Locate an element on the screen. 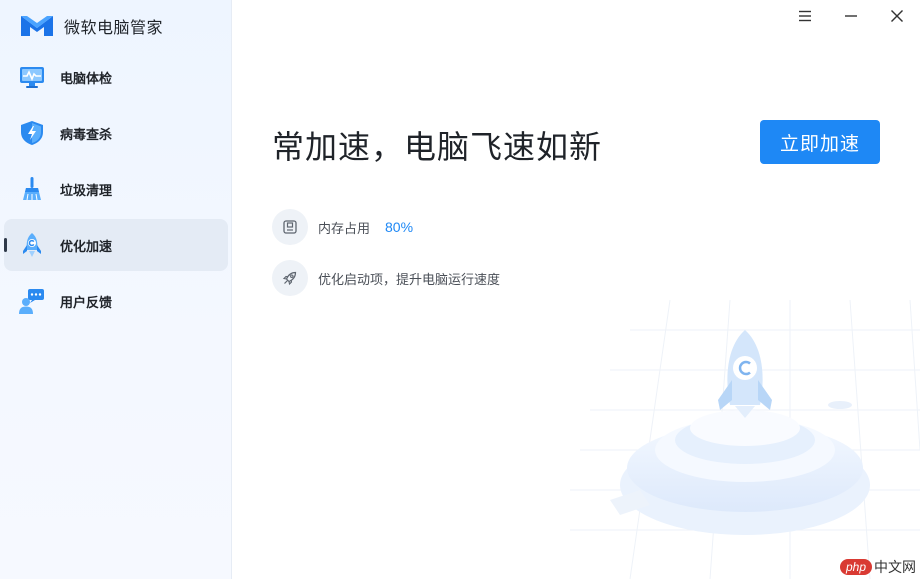 The width and height of the screenshot is (920, 579). startup-optimize-row: 优化启动项，提升电脑运行速度 is located at coordinates (386, 278).